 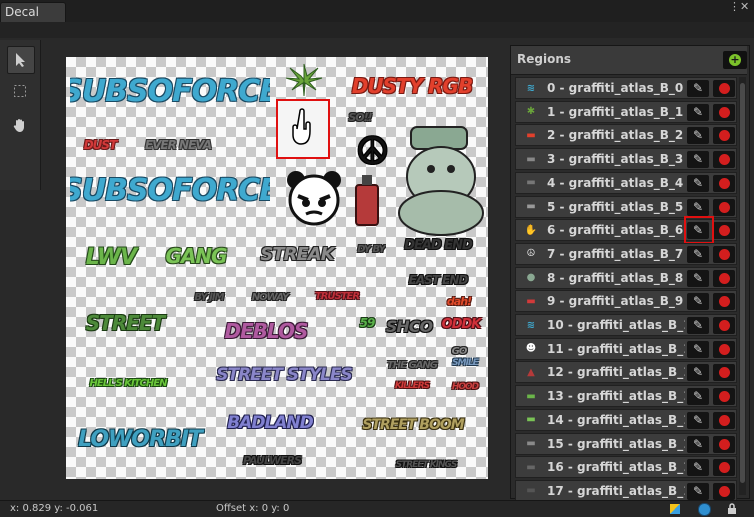 I want to click on atlas-decal: DEAD END, so click(x=438, y=245).